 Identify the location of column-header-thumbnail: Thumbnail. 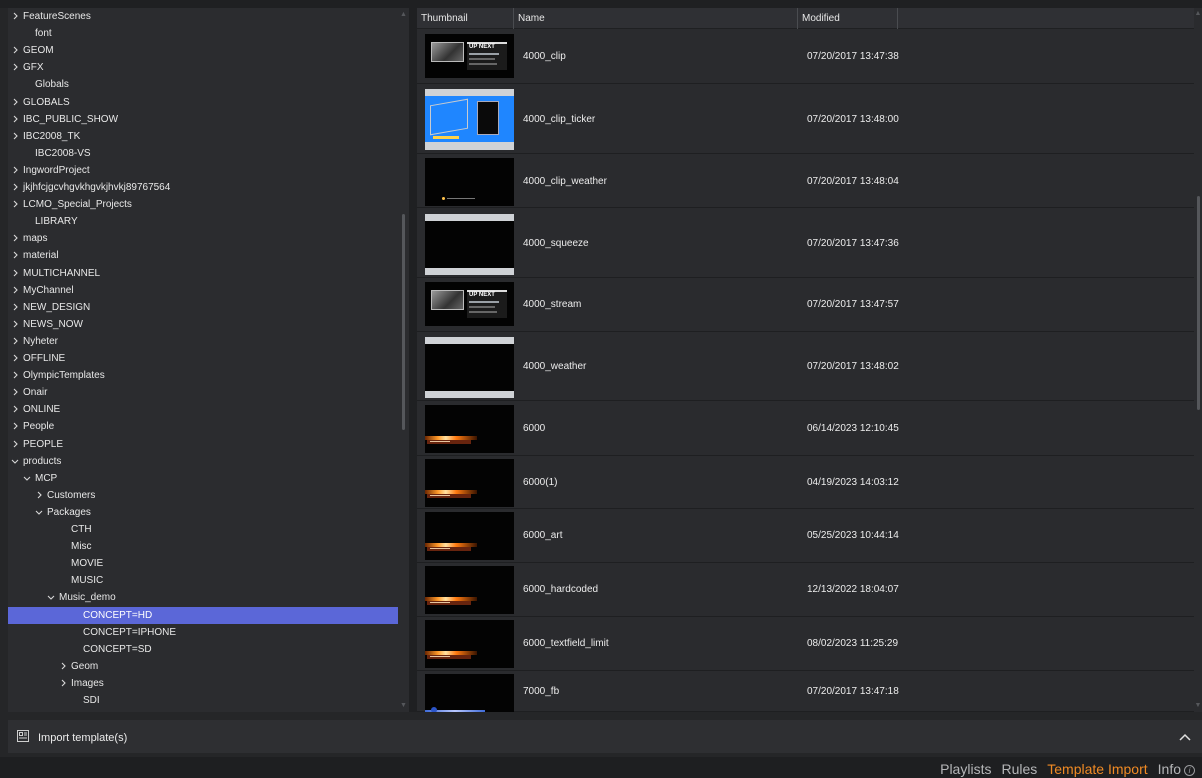
(465, 18).